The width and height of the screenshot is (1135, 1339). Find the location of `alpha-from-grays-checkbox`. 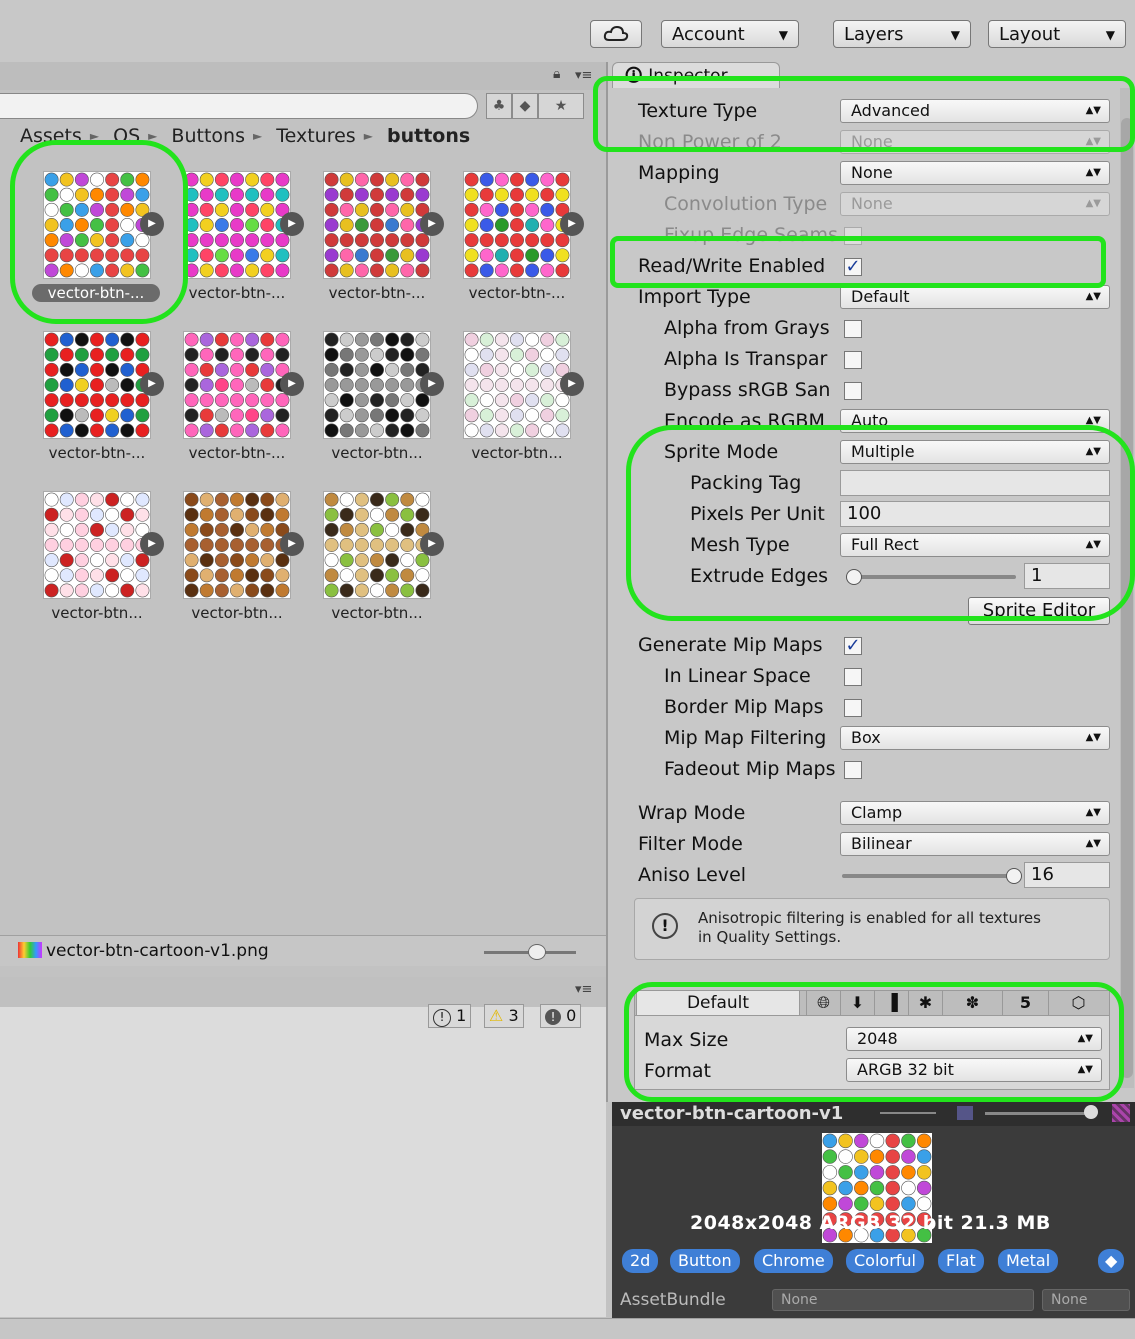

alpha-from-grays-checkbox is located at coordinates (853, 329).